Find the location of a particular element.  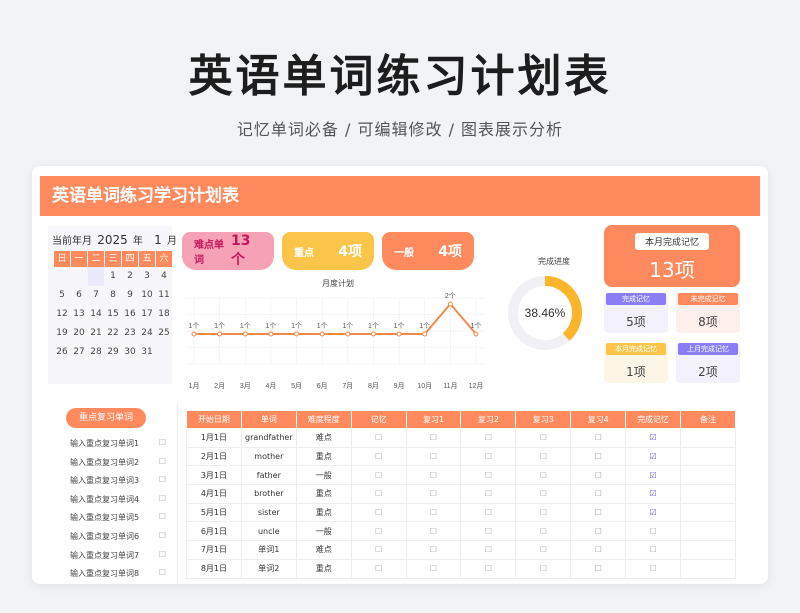

calendar-day: 6 is located at coordinates (79, 295).